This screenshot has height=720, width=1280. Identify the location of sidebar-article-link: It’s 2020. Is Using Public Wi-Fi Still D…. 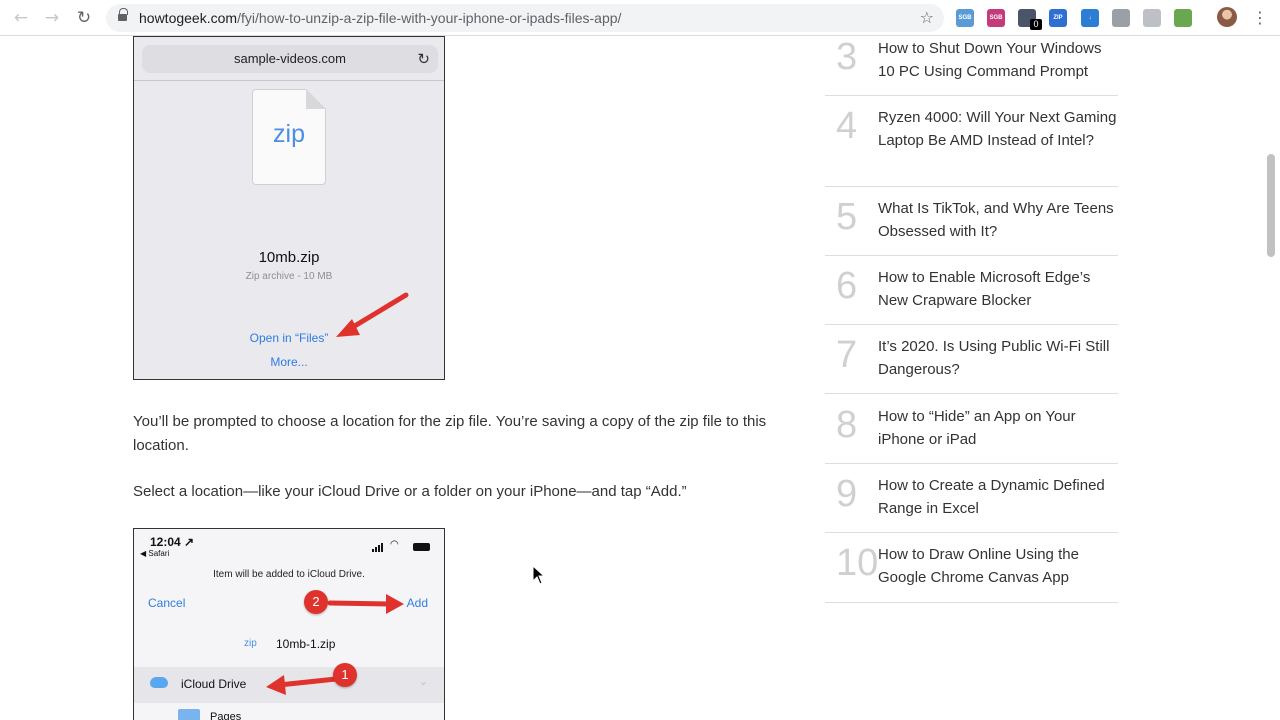
(998, 358).